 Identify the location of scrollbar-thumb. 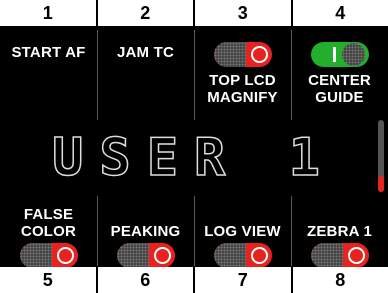
(381, 184).